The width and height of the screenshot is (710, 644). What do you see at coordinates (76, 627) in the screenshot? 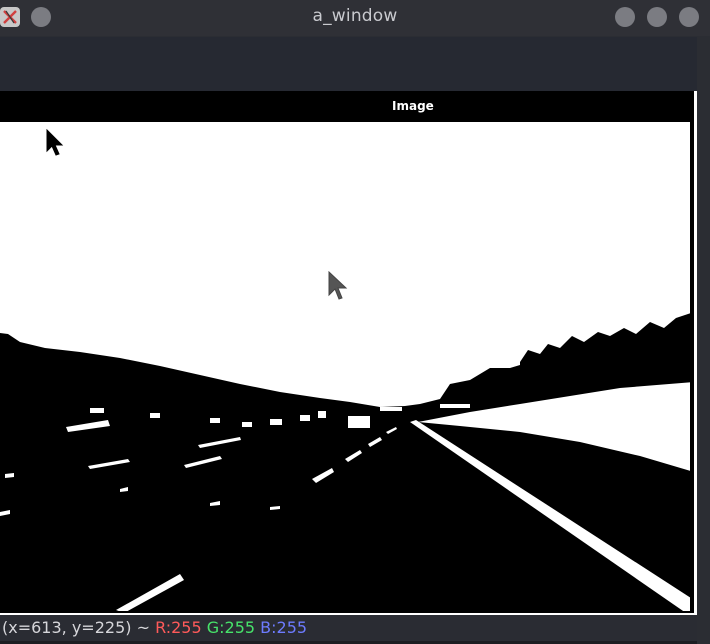
I see `cursor-coordinates: (x=613, y=225) ~` at bounding box center [76, 627].